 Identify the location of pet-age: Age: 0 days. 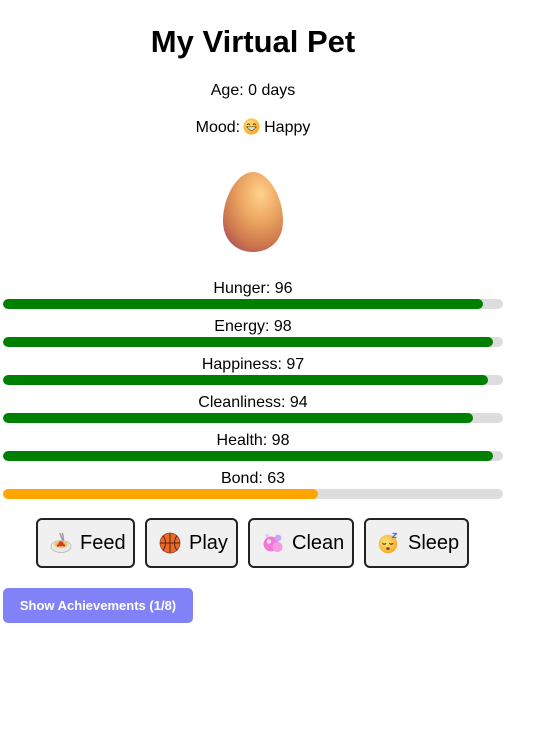
(253, 90).